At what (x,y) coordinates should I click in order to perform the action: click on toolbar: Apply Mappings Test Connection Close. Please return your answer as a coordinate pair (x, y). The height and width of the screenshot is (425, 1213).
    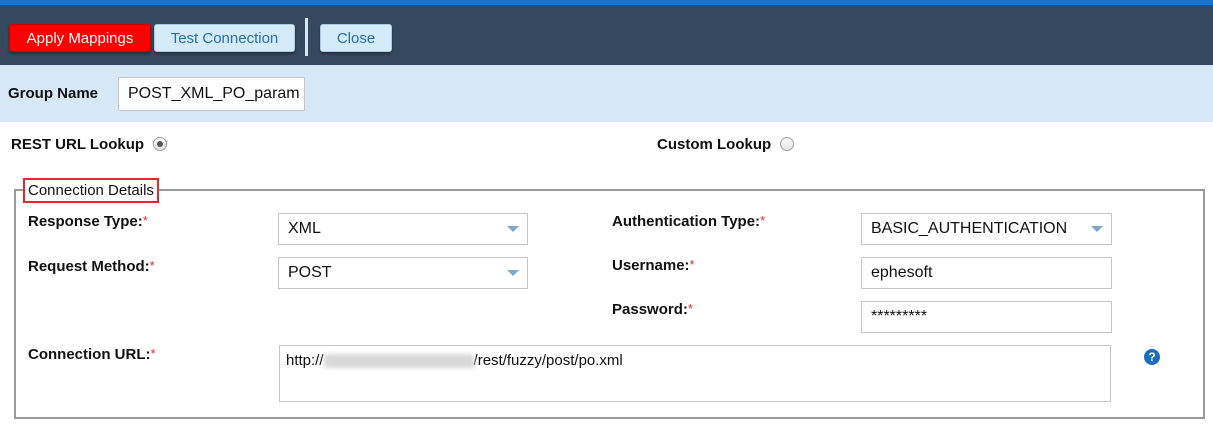
    Looking at the image, I should click on (606, 35).